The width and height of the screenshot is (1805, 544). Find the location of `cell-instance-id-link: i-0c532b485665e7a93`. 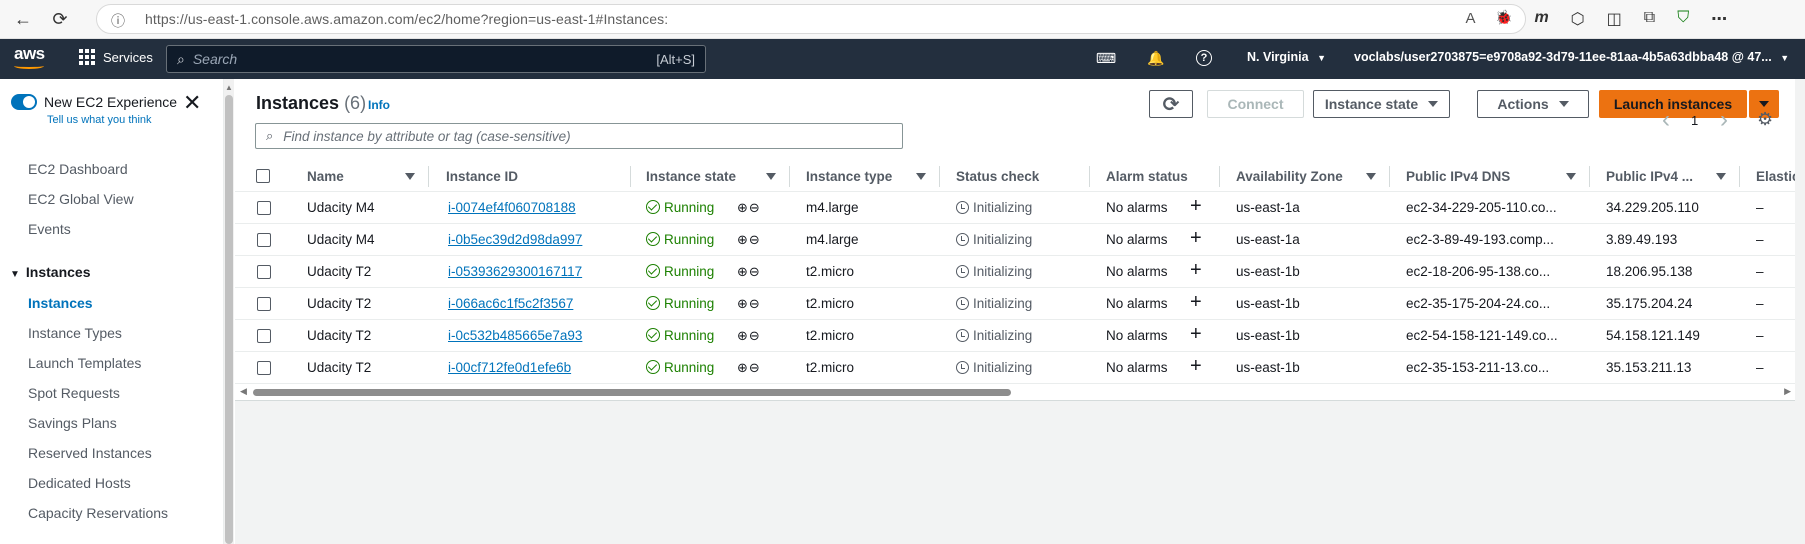

cell-instance-id-link: i-0c532b485665e7a93 is located at coordinates (515, 335).